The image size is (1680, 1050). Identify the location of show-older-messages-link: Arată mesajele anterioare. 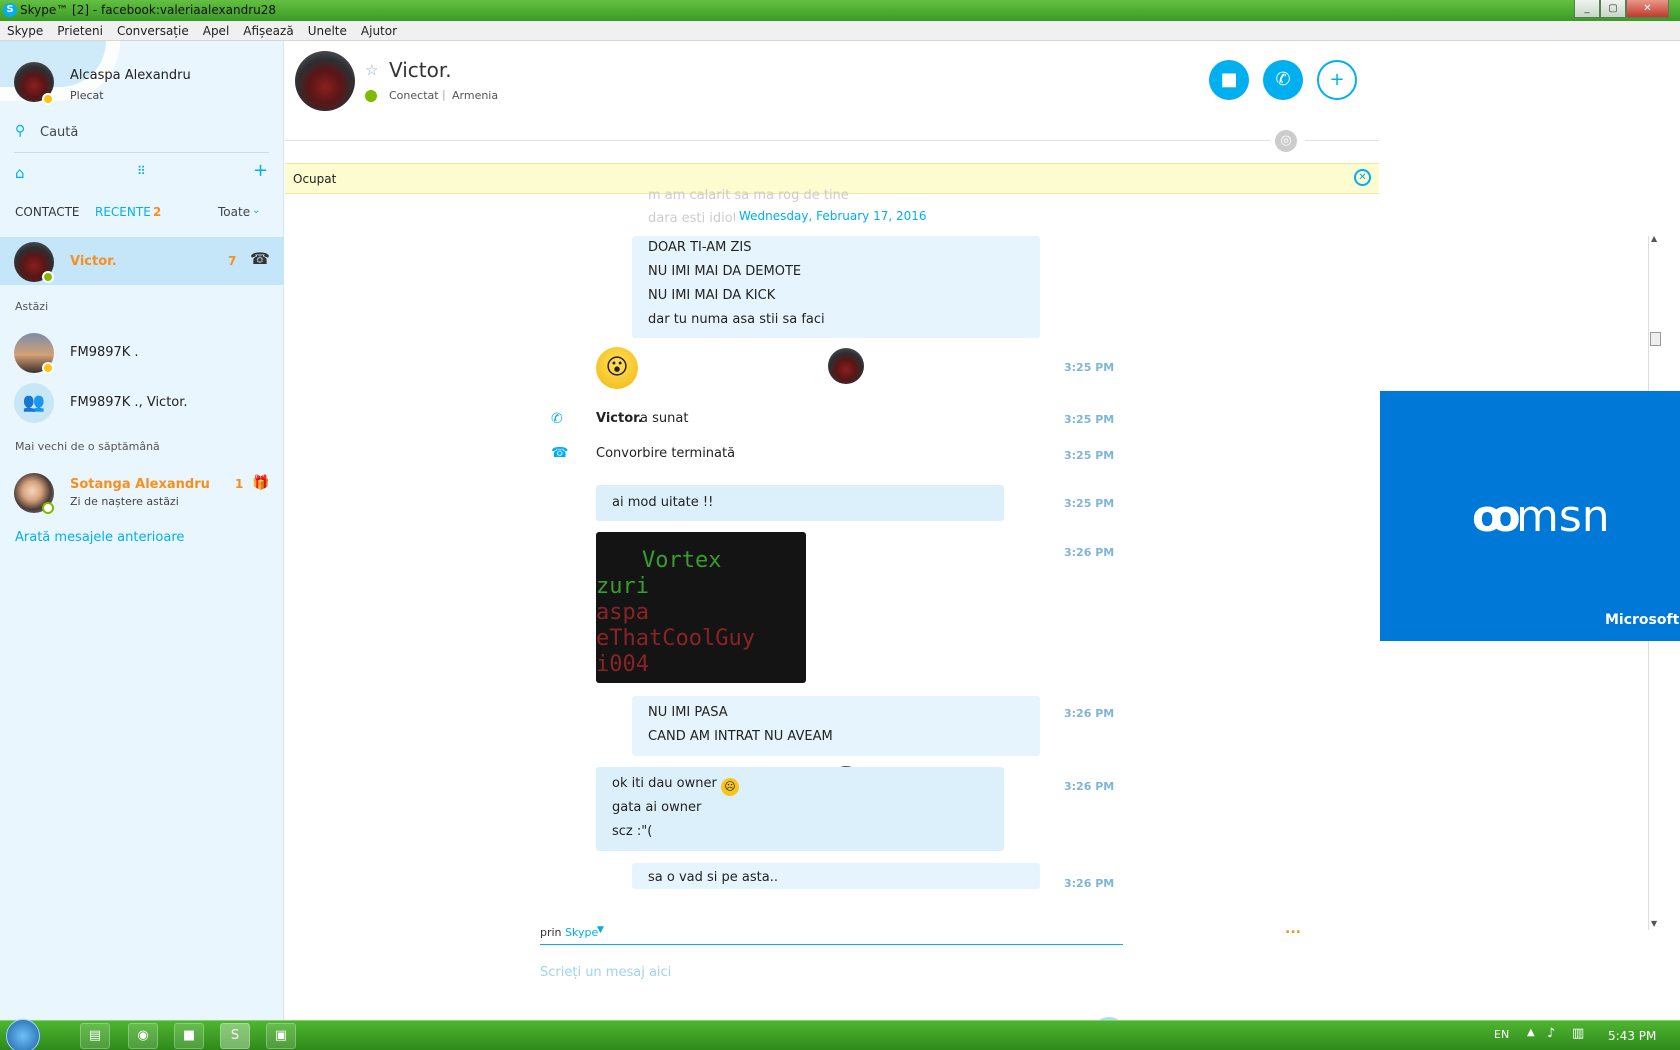
(99, 537).